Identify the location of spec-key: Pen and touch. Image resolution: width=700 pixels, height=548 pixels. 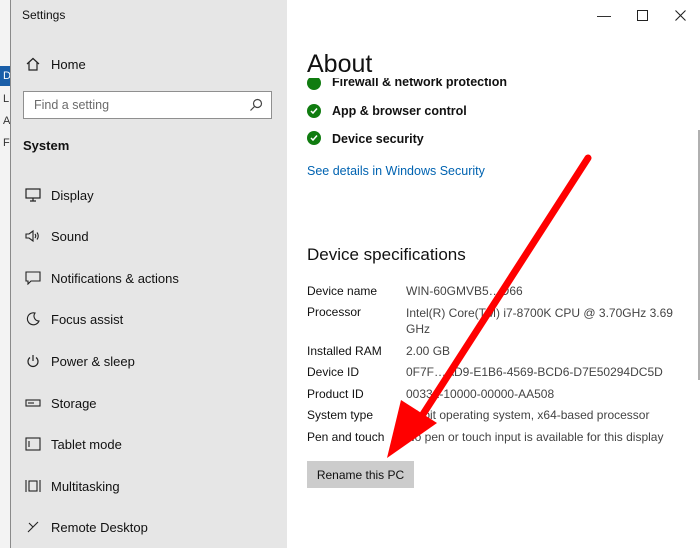
(346, 437).